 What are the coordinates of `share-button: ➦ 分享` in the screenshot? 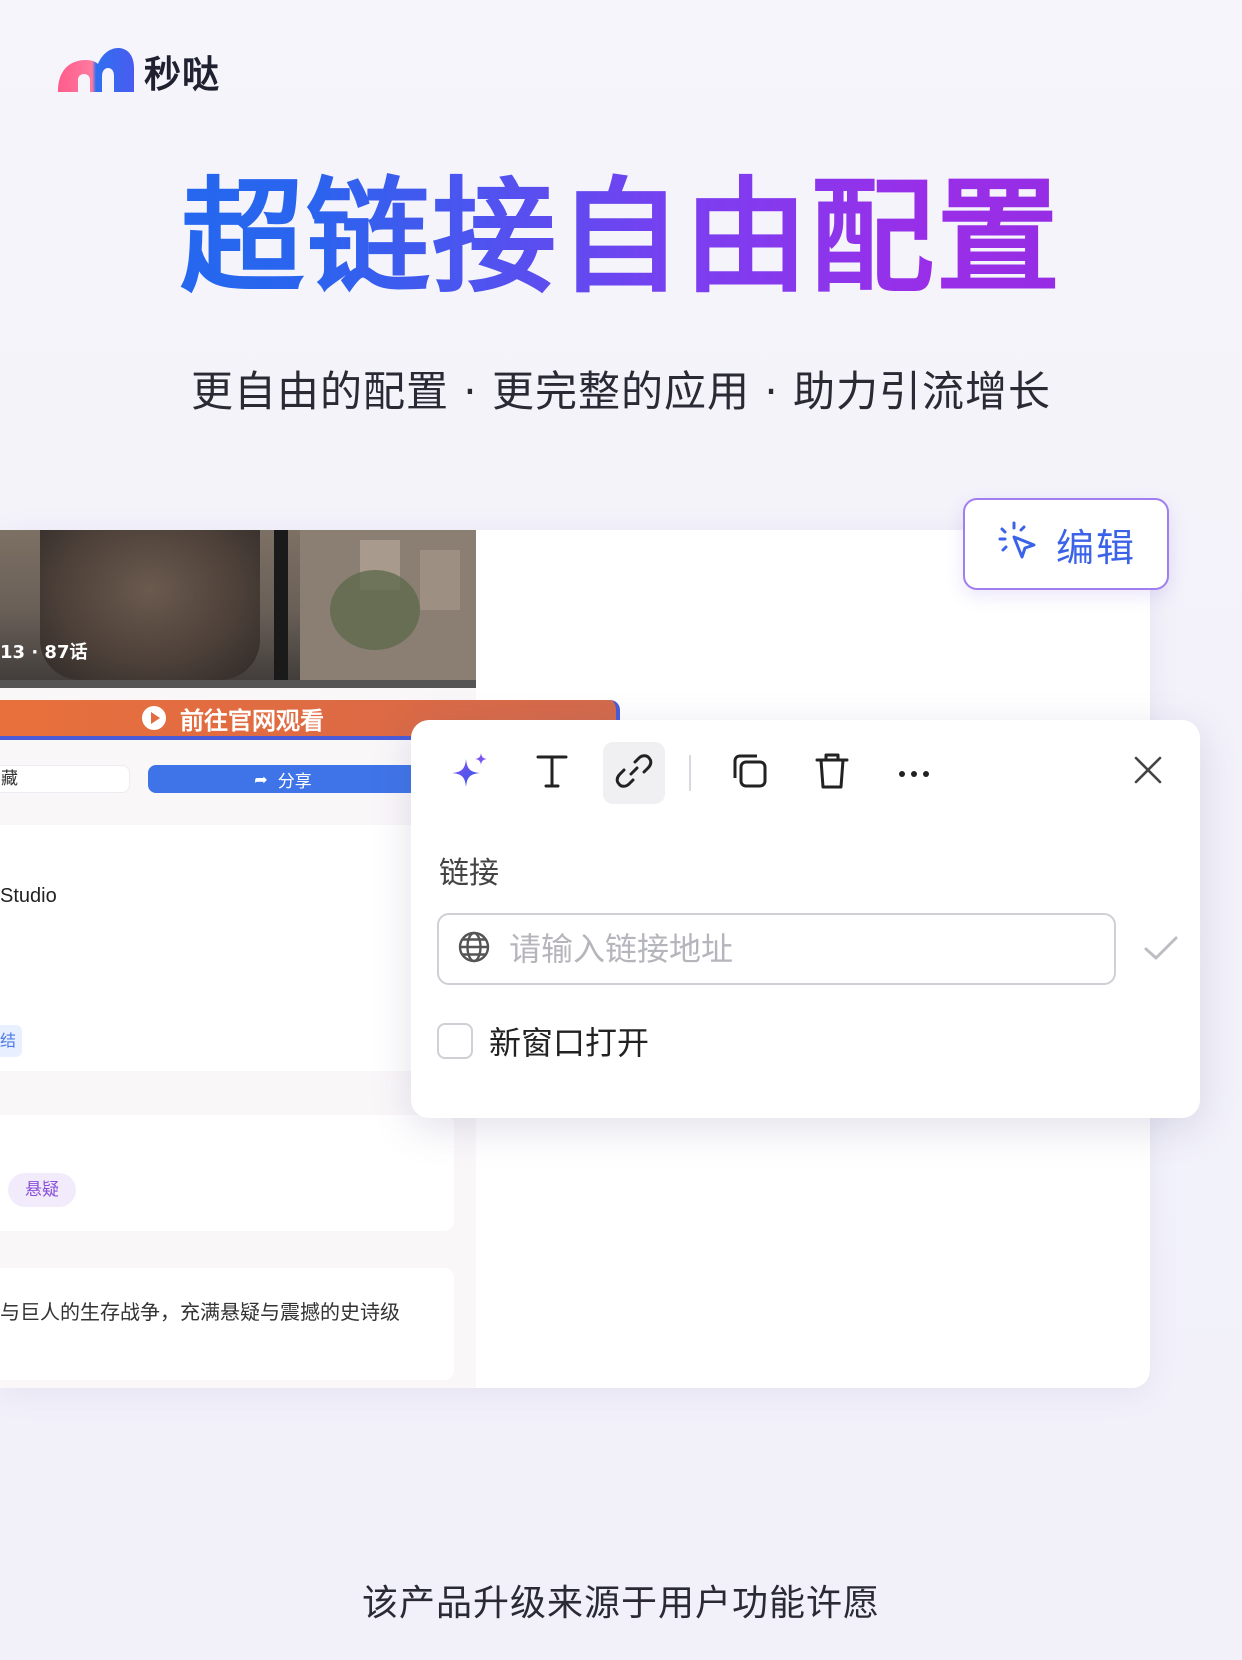 It's located at (283, 779).